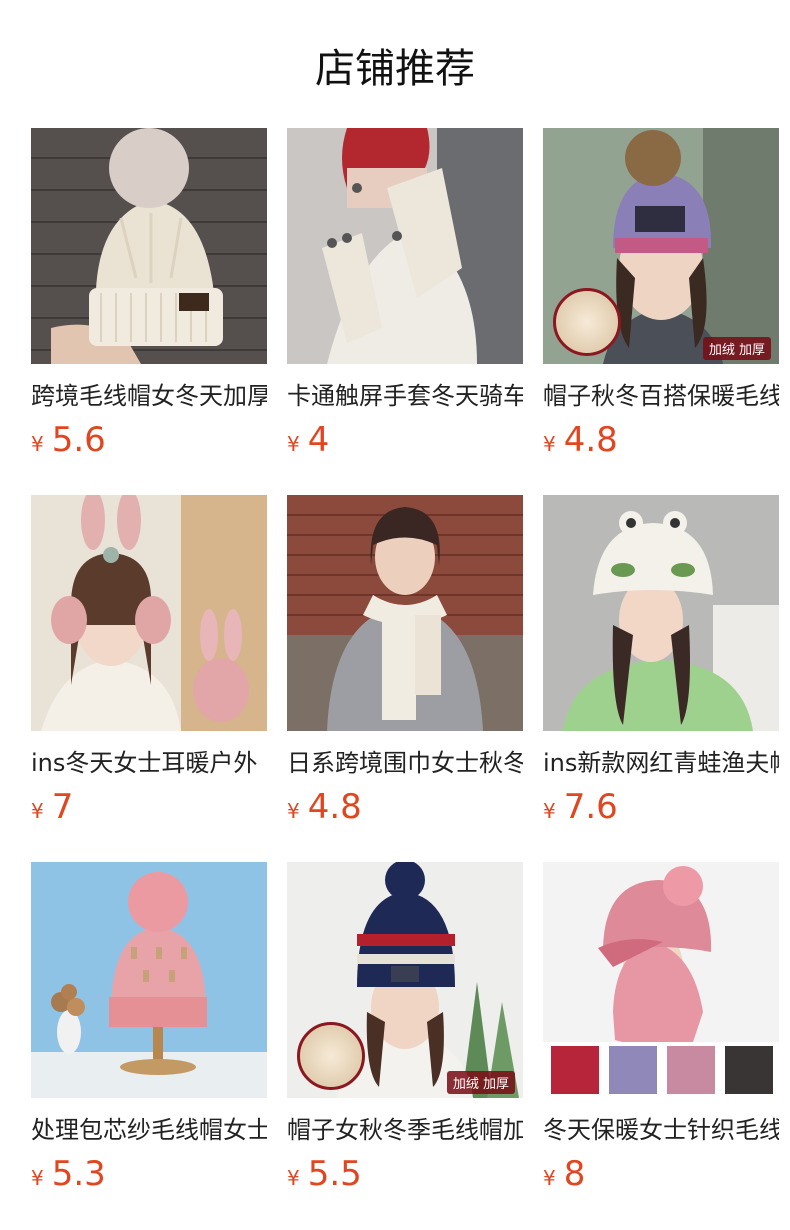 The image size is (790, 1230). Describe the element at coordinates (149, 763) in the screenshot. I see `product-name: ins冬天女士耳暖户外` at that location.